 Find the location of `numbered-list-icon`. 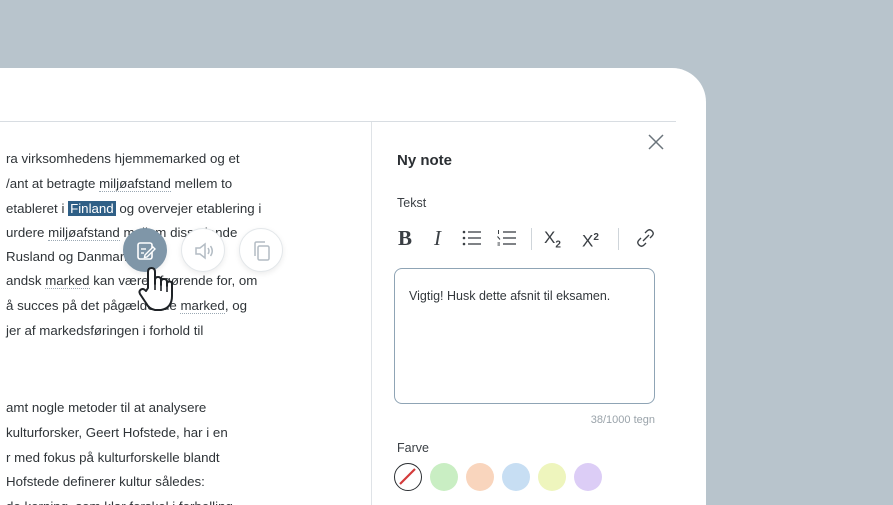

numbered-list-icon is located at coordinates (506, 238).